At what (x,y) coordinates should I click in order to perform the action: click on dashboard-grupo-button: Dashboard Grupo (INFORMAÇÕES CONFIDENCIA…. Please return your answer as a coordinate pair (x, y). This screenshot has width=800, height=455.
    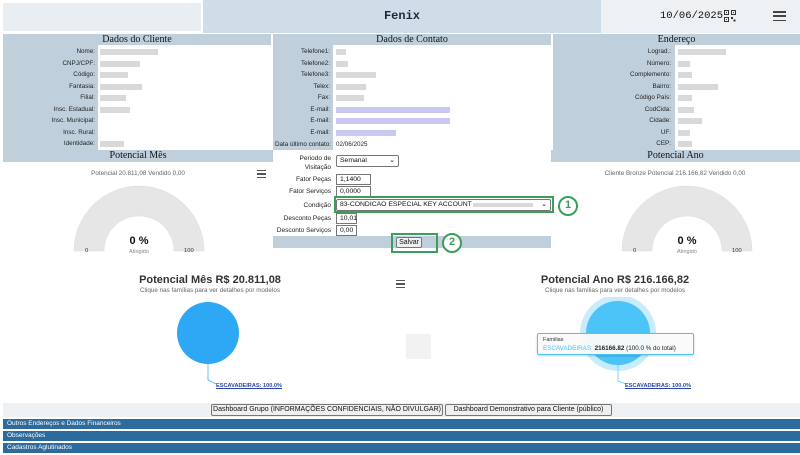
    Looking at the image, I should click on (327, 410).